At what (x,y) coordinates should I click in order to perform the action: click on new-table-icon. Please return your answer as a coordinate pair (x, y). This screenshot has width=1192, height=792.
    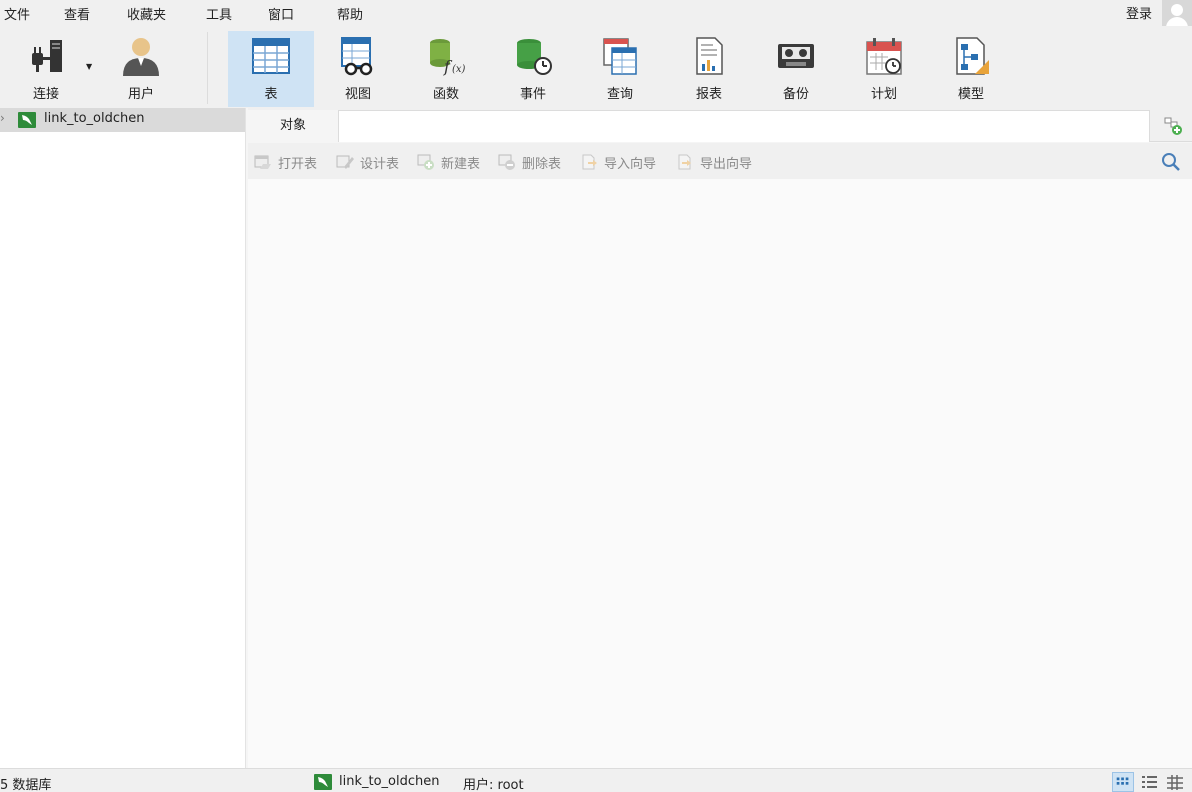
    Looking at the image, I should click on (425, 162).